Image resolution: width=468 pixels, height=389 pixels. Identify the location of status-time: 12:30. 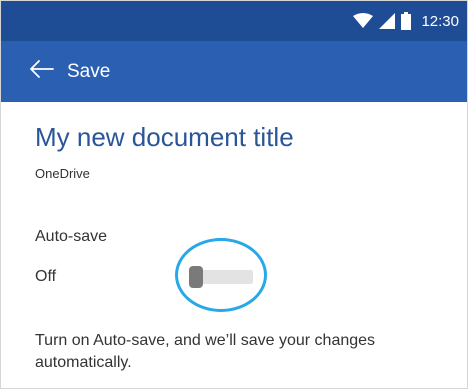
(440, 21).